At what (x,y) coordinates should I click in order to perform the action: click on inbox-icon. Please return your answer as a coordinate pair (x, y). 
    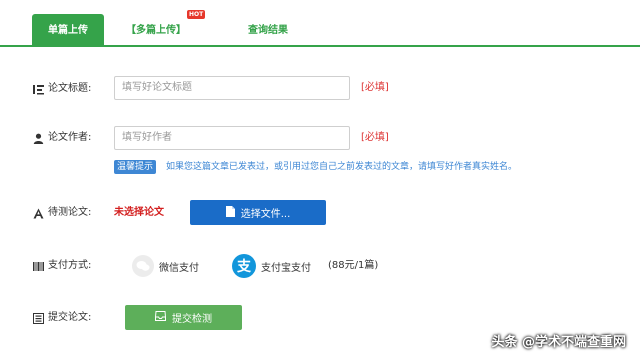
    Looking at the image, I should click on (160, 317).